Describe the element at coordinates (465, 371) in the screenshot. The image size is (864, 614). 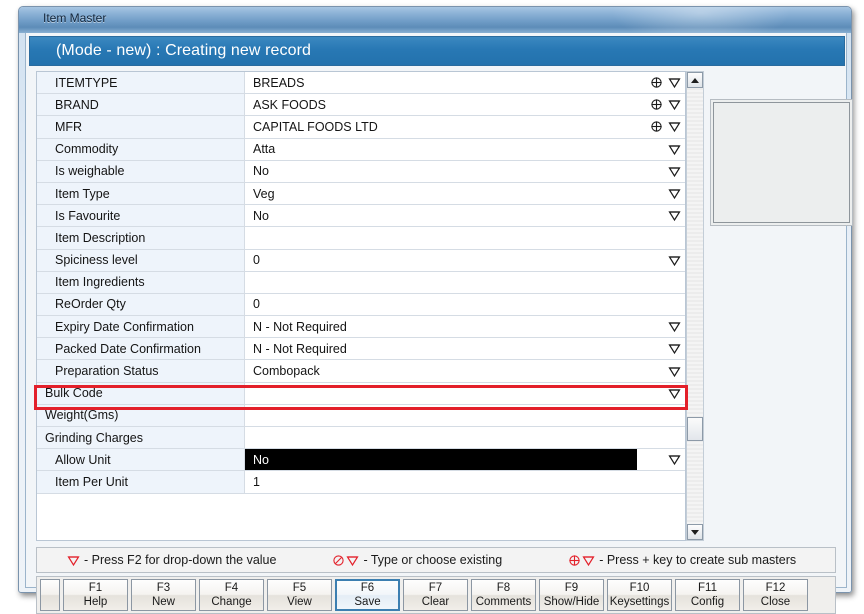
I see `field-value-cell: Combopack` at that location.